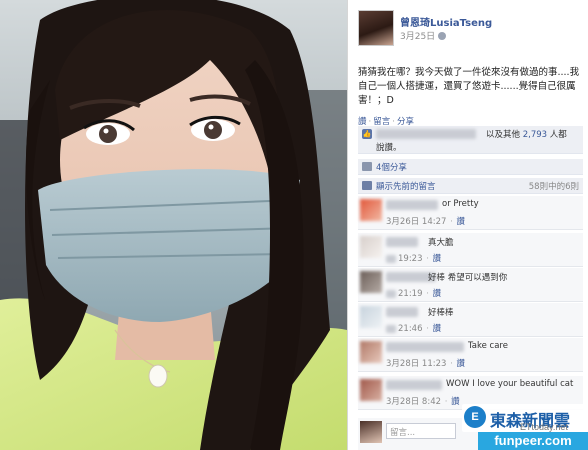 The image size is (588, 450). Describe the element at coordinates (544, 427) in the screenshot. I see `ettoday-domain: ETtoday.net` at that location.